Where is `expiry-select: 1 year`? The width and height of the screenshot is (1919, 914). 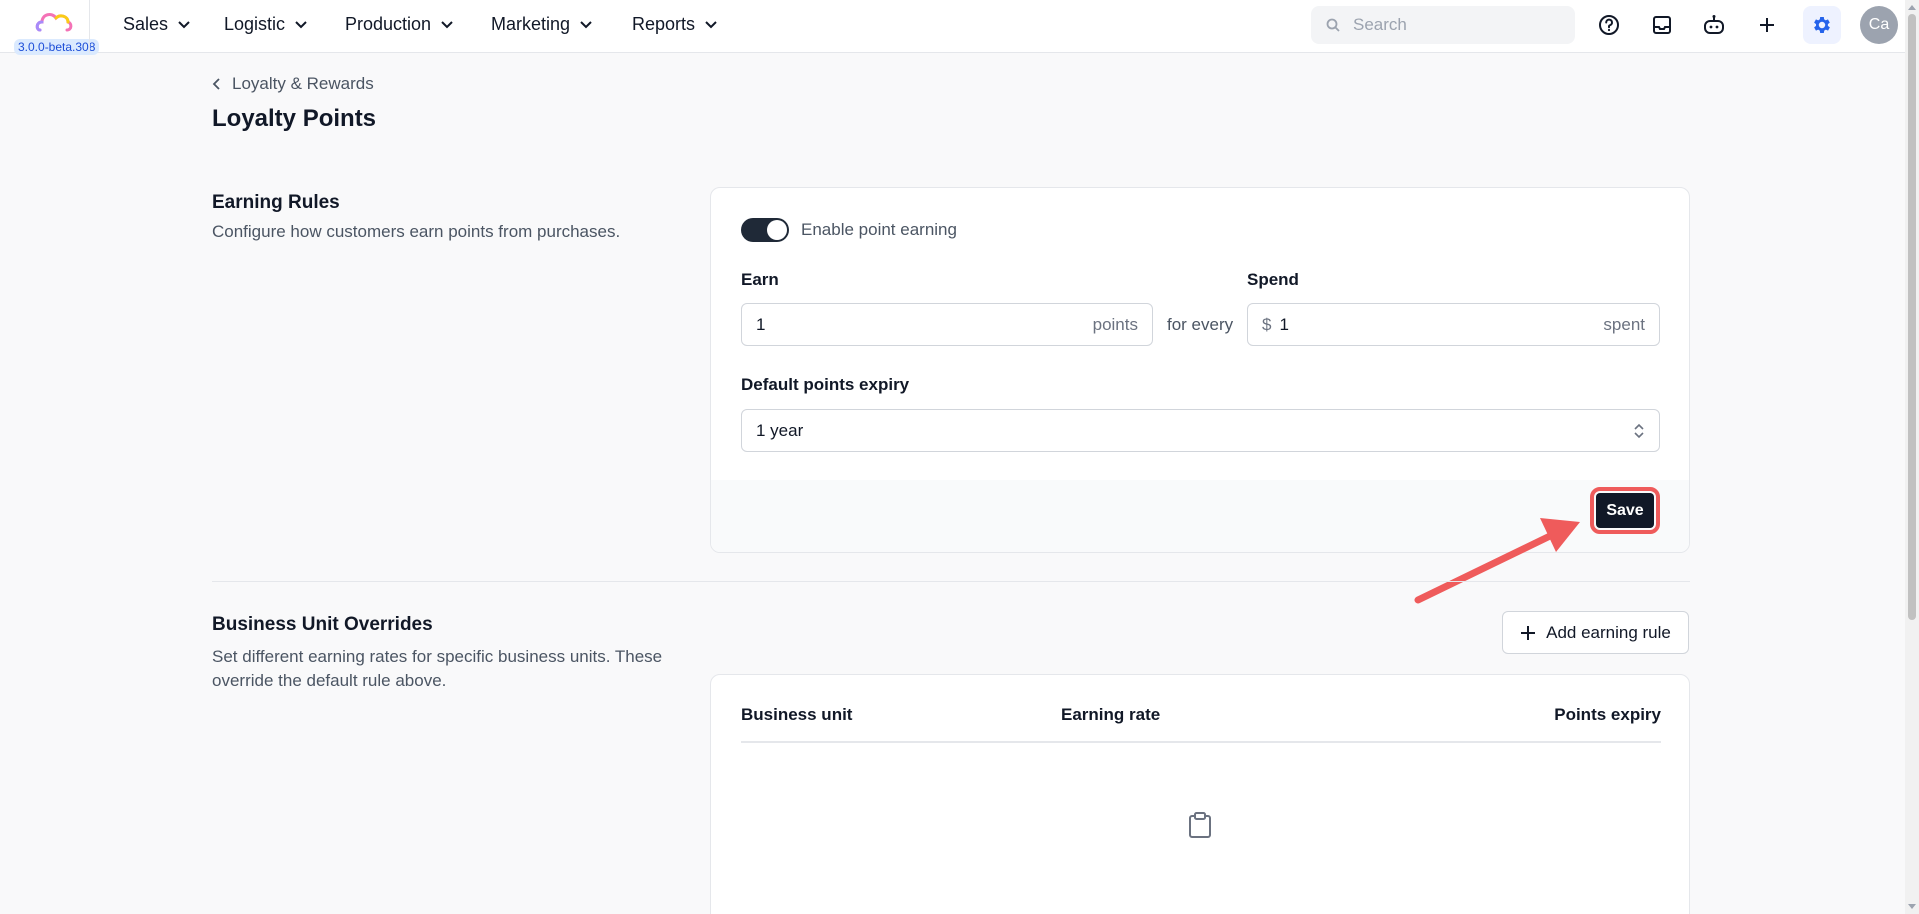
expiry-select: 1 year is located at coordinates (1200, 430).